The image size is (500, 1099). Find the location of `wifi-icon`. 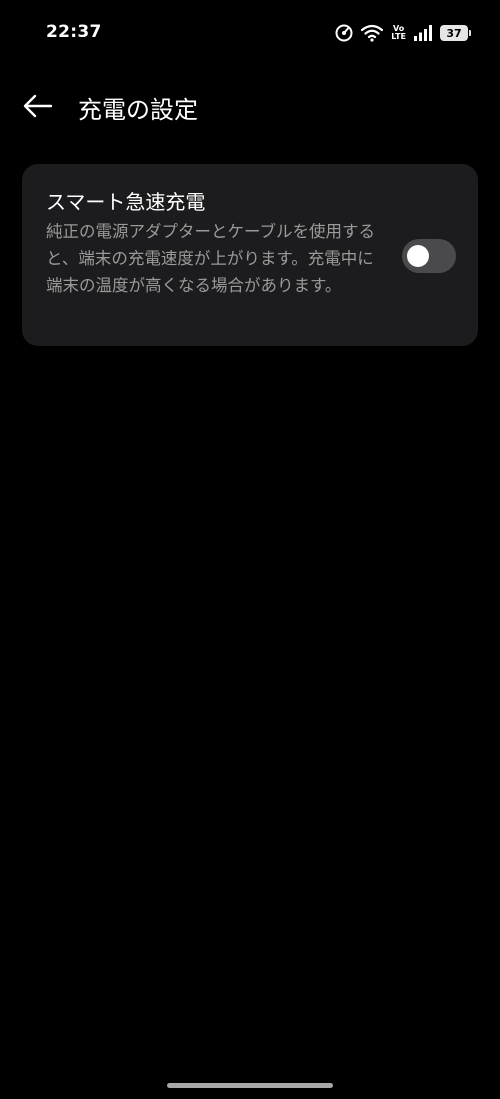

wifi-icon is located at coordinates (372, 33).